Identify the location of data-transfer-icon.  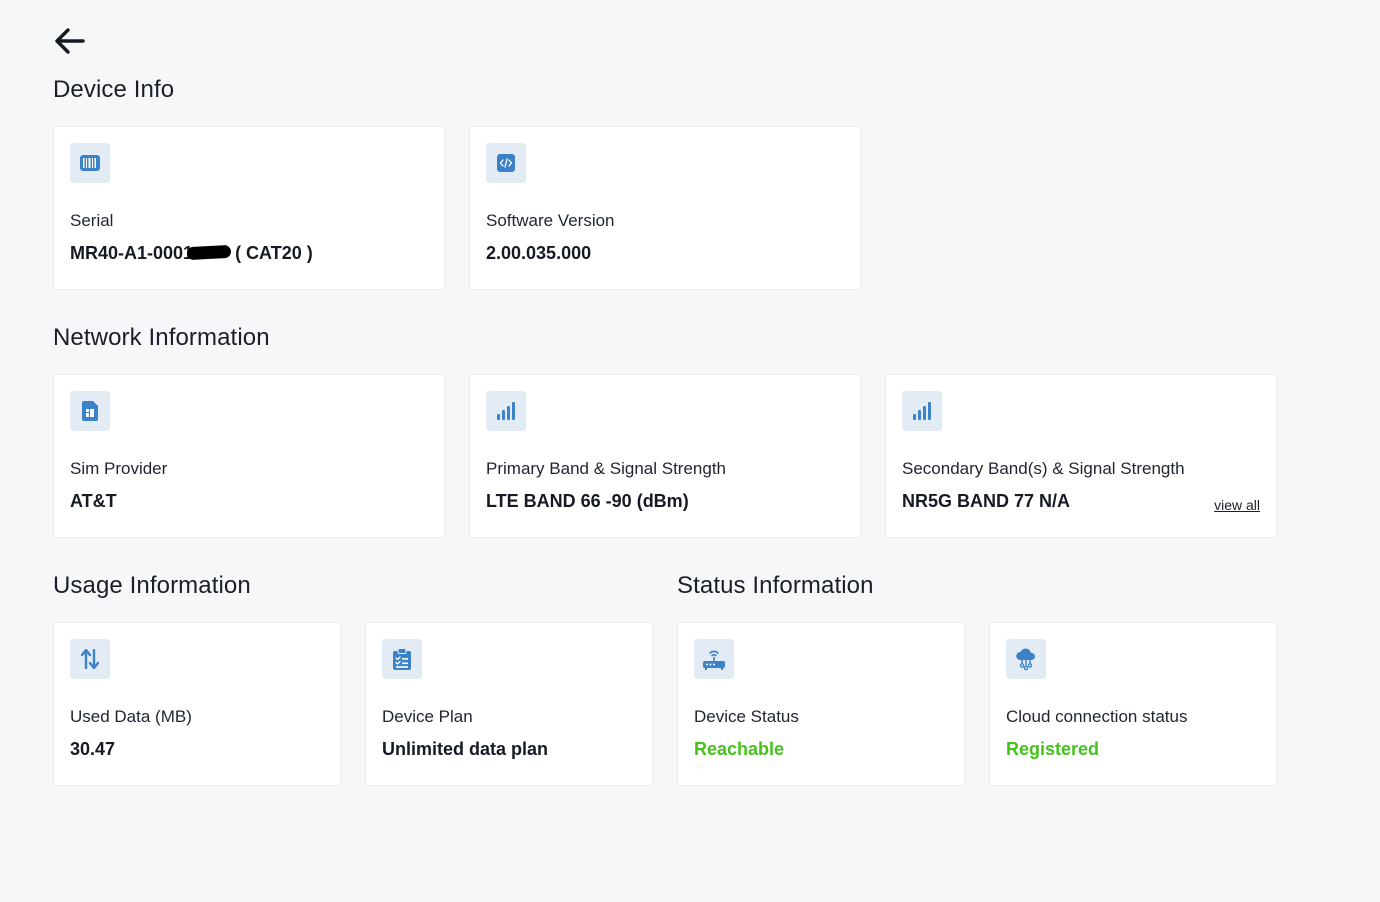
(90, 659).